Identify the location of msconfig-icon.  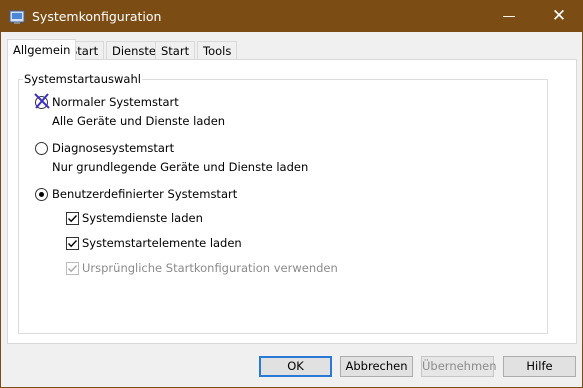
(17, 17).